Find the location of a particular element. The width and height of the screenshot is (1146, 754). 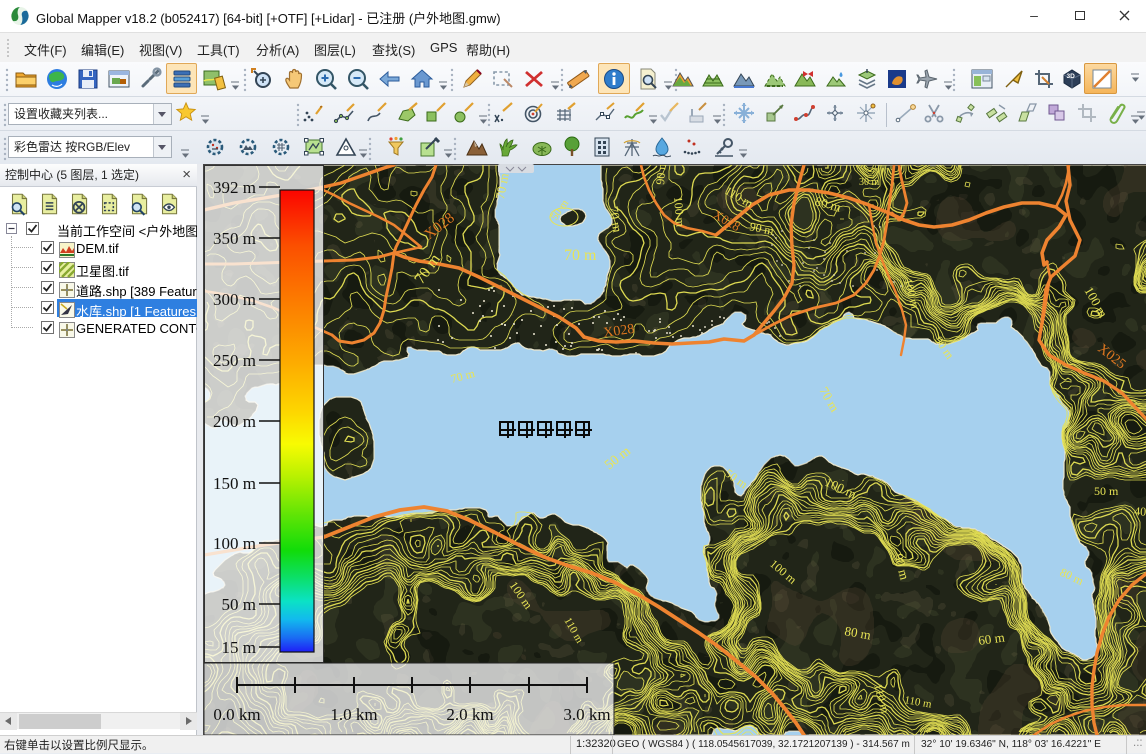

svg-text: 2.0 km is located at coordinates (469, 714).